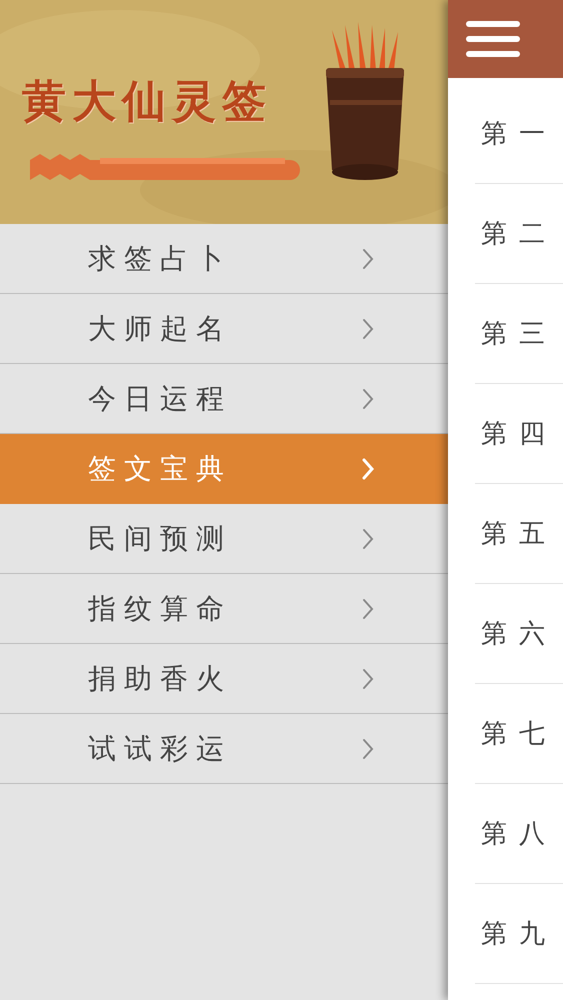 The image size is (563, 1000). What do you see at coordinates (147, 102) in the screenshot?
I see `app-title: 黄大仙灵签` at bounding box center [147, 102].